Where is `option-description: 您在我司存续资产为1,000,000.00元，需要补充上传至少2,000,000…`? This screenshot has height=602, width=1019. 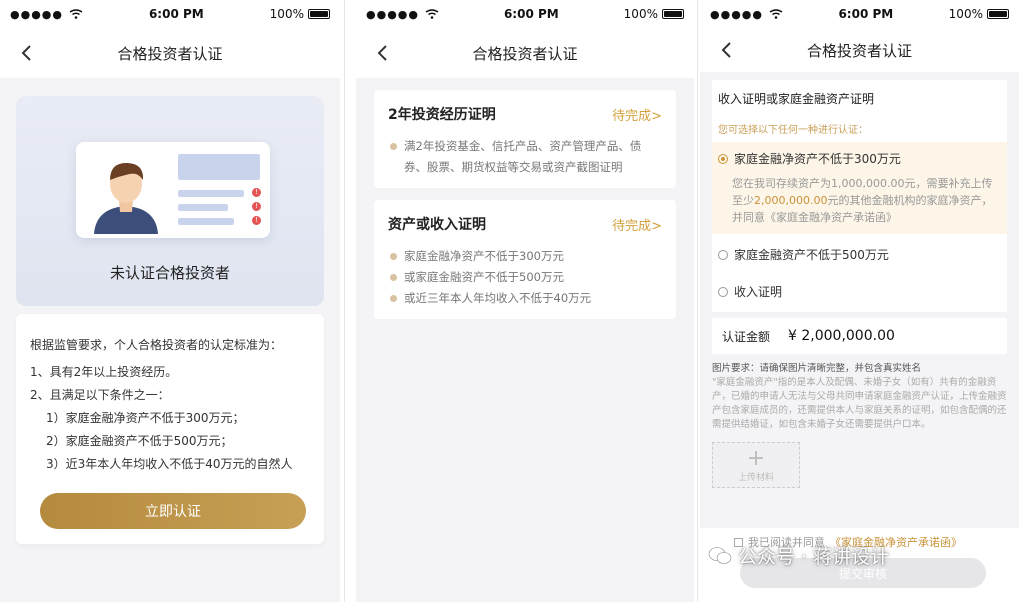 option-description: 您在我司存续资产为1,000,000.00元，需要补充上传至少2,000,000… is located at coordinates (859, 204).